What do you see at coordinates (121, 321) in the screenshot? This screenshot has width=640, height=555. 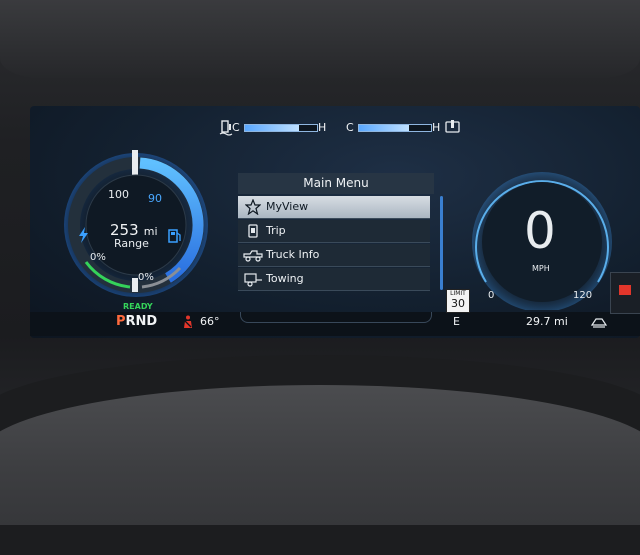 I see `gear-selected: P` at bounding box center [121, 321].